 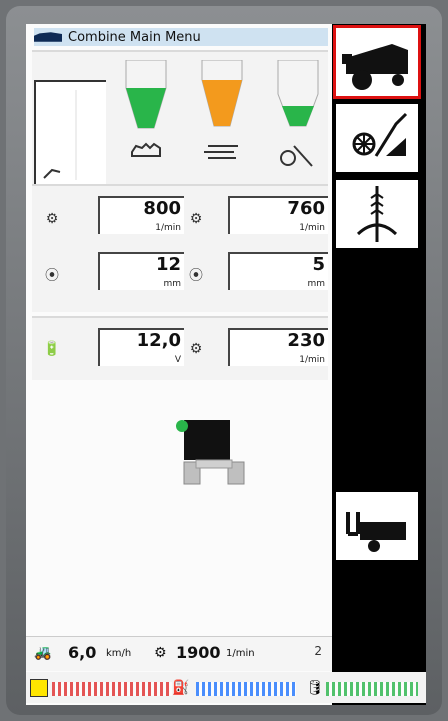 What do you see at coordinates (172, 284) in the screenshot?
I see `concave-front-unit: mm` at bounding box center [172, 284].